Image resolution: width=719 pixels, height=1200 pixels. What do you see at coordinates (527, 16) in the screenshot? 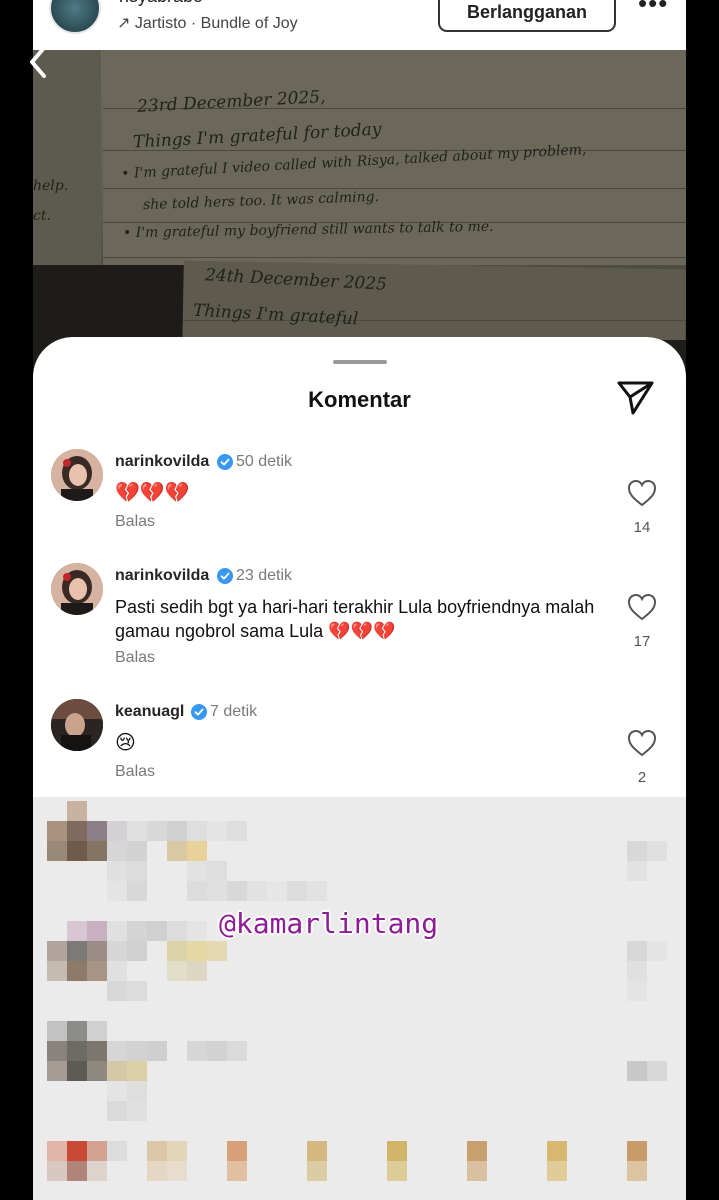
I see `subscribe-button: Berlangganan` at bounding box center [527, 16].